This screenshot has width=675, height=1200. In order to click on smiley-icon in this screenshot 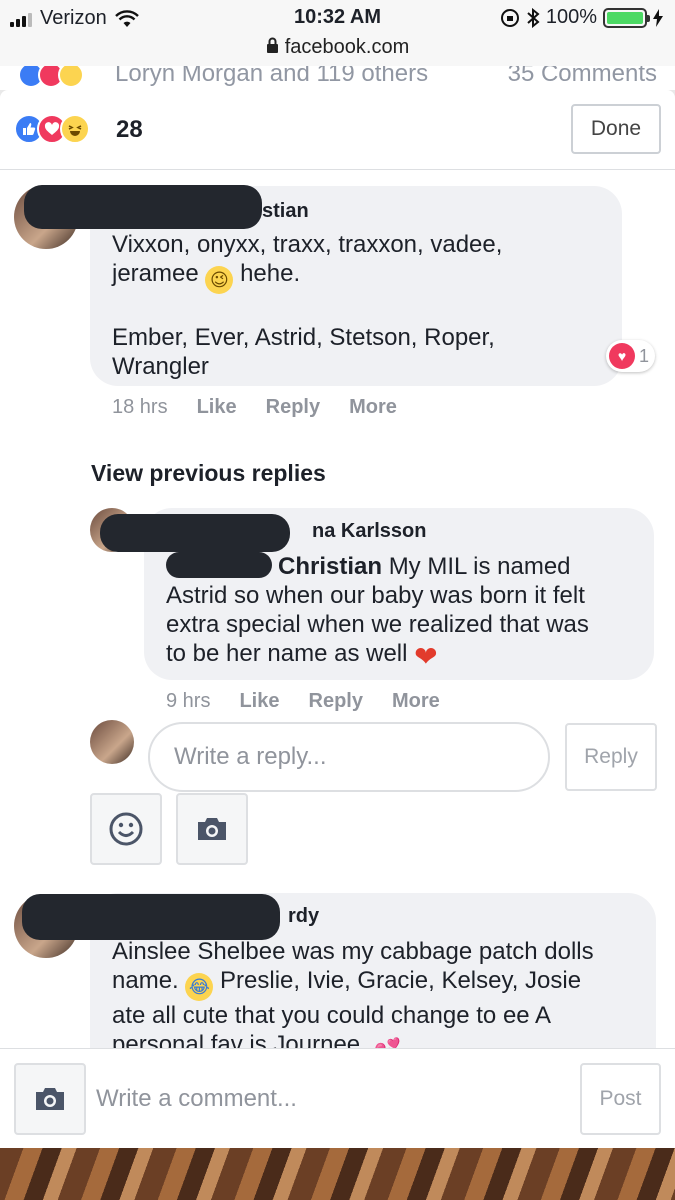, I will do `click(126, 829)`.